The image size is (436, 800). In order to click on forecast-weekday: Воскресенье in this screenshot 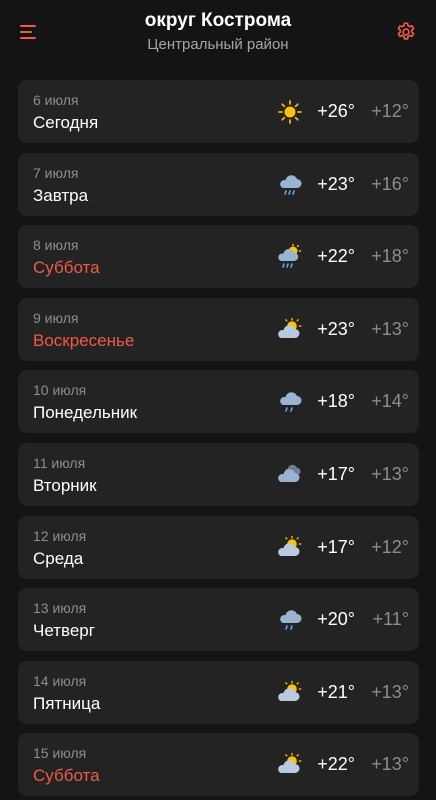, I will do `click(84, 340)`.